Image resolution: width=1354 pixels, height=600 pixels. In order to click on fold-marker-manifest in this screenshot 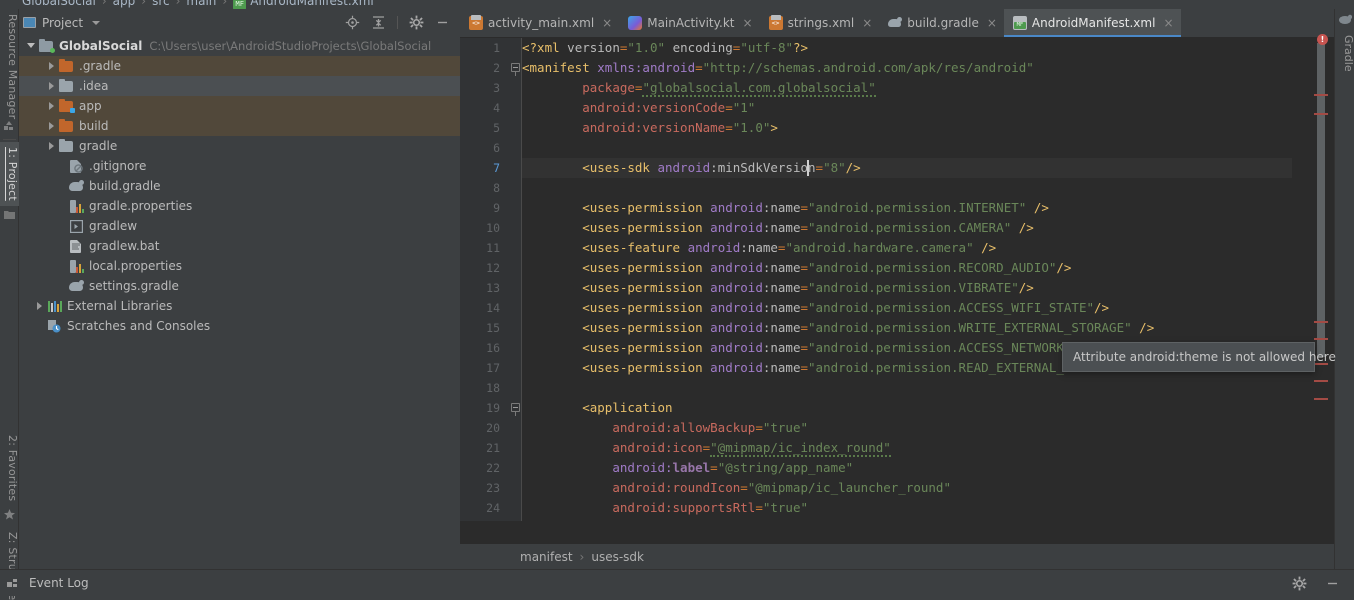, I will do `click(515, 69)`.